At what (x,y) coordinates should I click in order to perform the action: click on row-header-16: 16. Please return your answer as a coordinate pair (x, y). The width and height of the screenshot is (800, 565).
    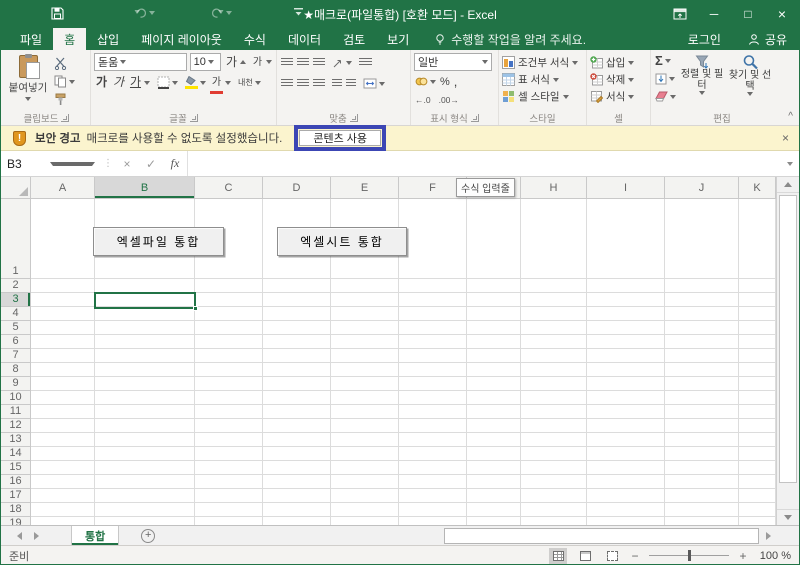
    Looking at the image, I should click on (16, 482).